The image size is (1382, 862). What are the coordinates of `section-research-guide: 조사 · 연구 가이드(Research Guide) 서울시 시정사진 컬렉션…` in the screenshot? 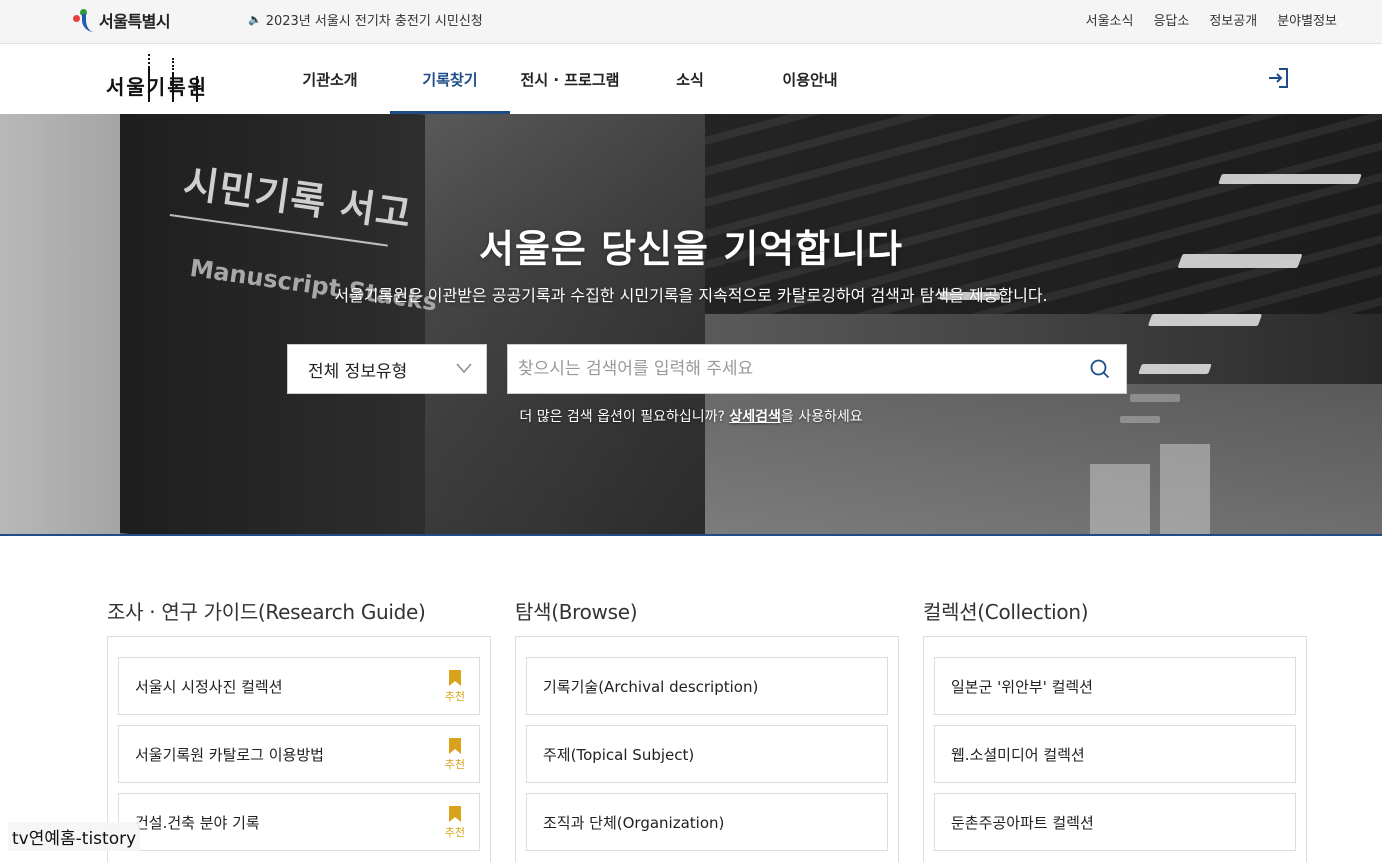 It's located at (299, 729).